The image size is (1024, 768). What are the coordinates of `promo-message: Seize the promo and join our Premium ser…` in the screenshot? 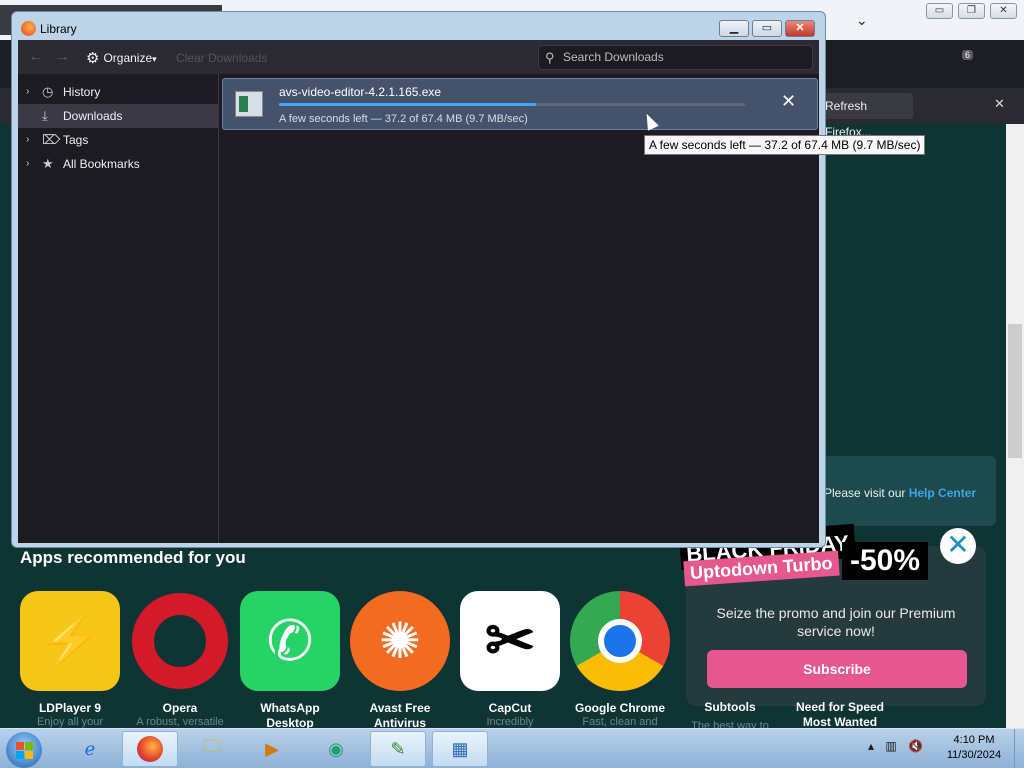 It's located at (836, 622).